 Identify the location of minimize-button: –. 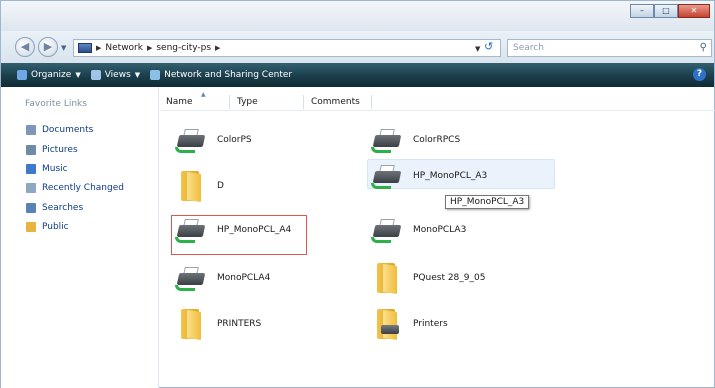
(642, 11).